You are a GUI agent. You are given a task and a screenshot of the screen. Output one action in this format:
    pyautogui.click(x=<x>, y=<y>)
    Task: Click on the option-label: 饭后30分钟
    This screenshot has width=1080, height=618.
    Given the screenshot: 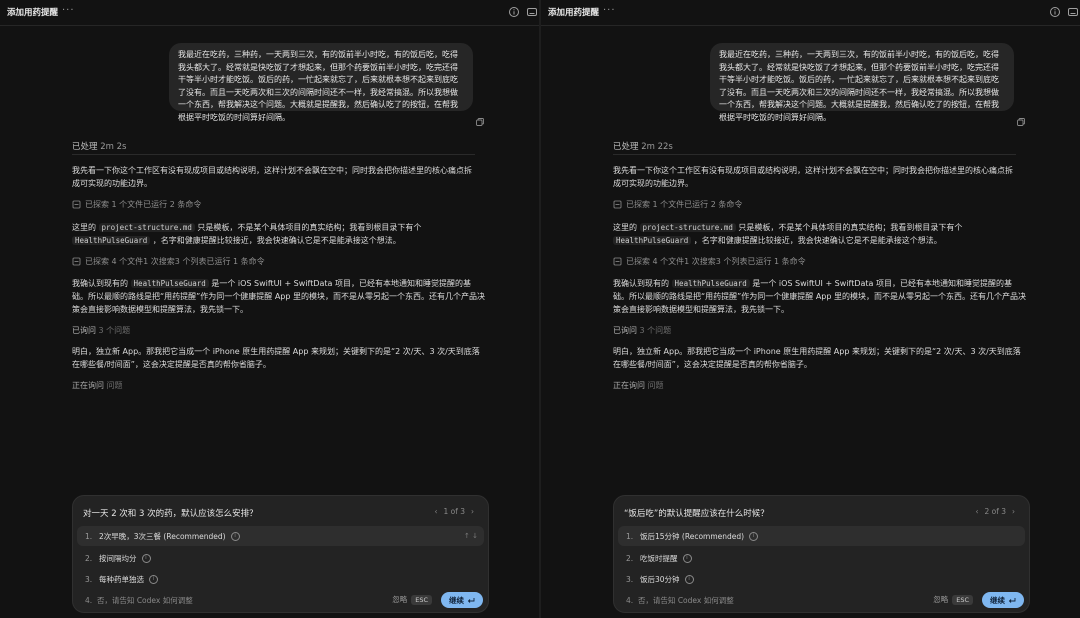 What is the action you would take?
    pyautogui.click(x=660, y=579)
    